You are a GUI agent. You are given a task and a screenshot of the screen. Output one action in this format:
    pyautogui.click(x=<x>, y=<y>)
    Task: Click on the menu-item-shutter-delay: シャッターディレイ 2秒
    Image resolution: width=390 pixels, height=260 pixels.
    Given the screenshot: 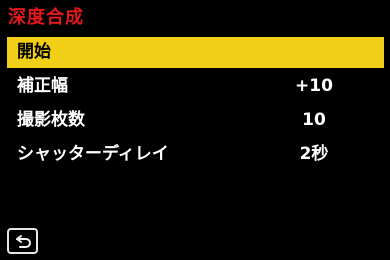 What is the action you would take?
    pyautogui.click(x=195, y=154)
    